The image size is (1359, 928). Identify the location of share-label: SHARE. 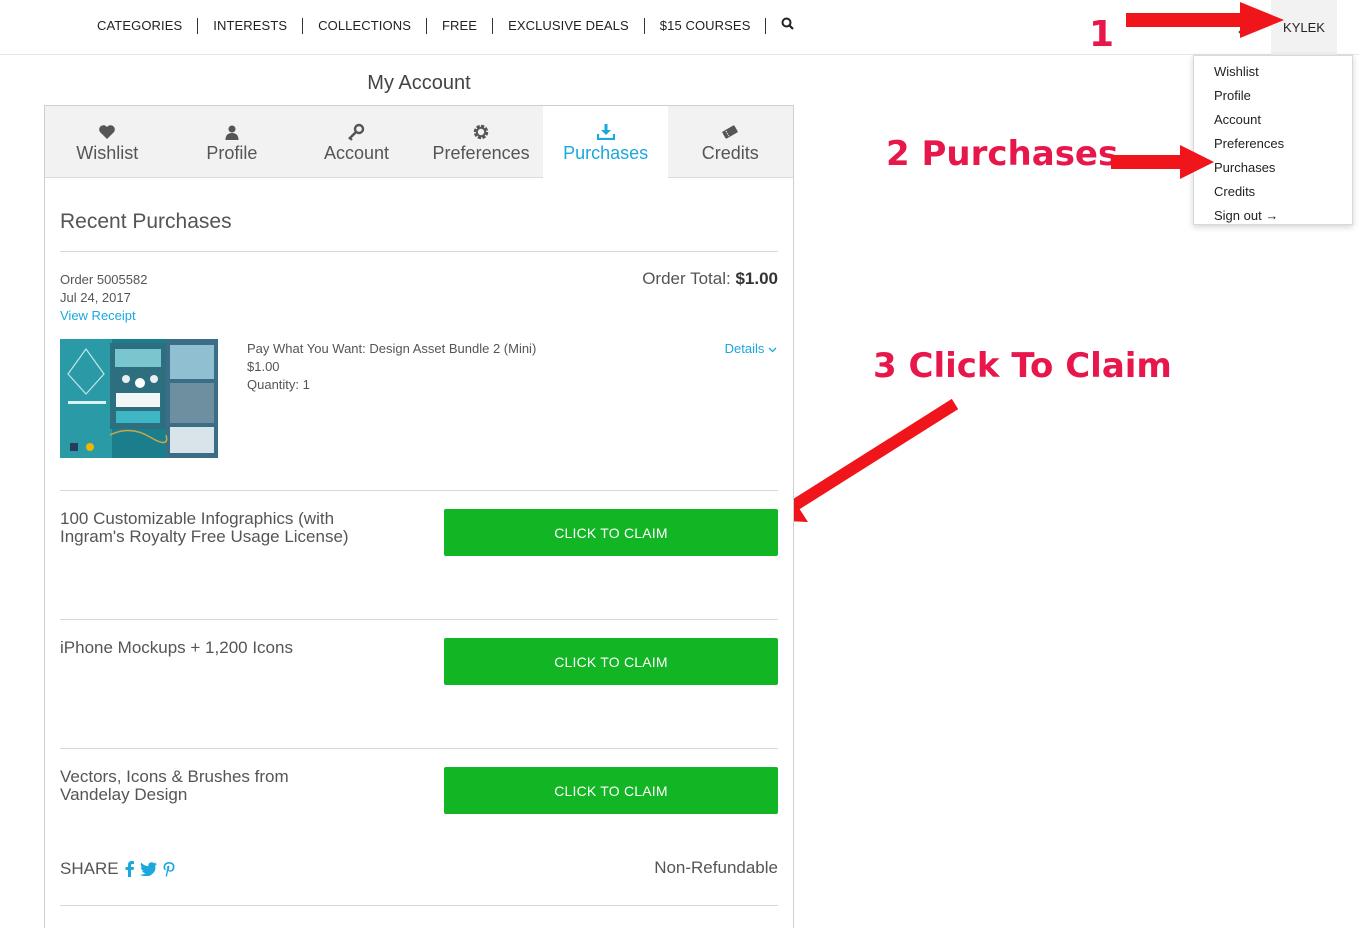
(89, 868).